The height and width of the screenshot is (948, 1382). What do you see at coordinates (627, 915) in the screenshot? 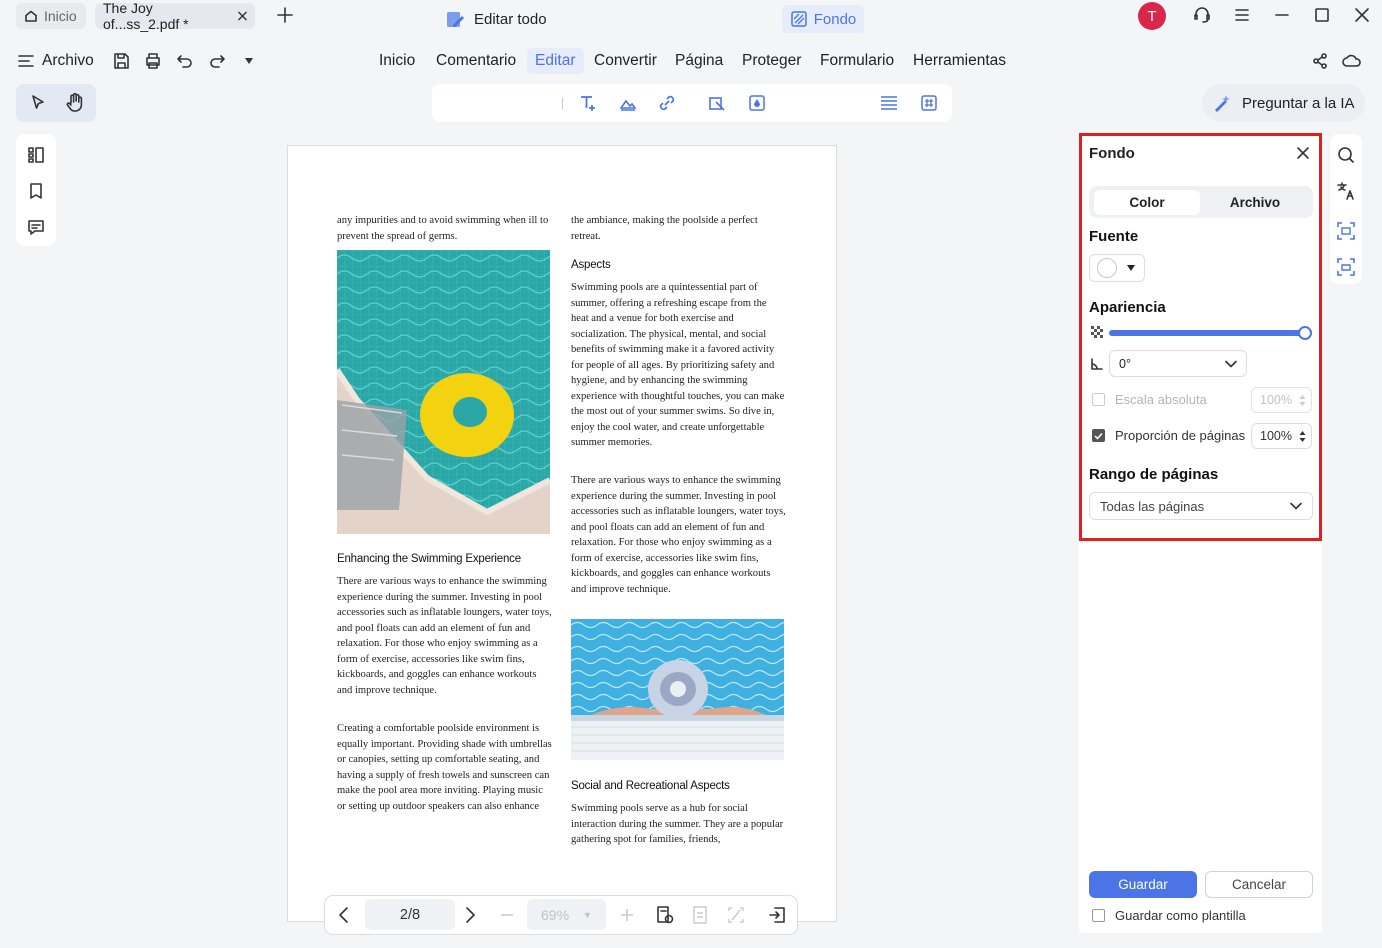
I see `zoom-in-icon` at bounding box center [627, 915].